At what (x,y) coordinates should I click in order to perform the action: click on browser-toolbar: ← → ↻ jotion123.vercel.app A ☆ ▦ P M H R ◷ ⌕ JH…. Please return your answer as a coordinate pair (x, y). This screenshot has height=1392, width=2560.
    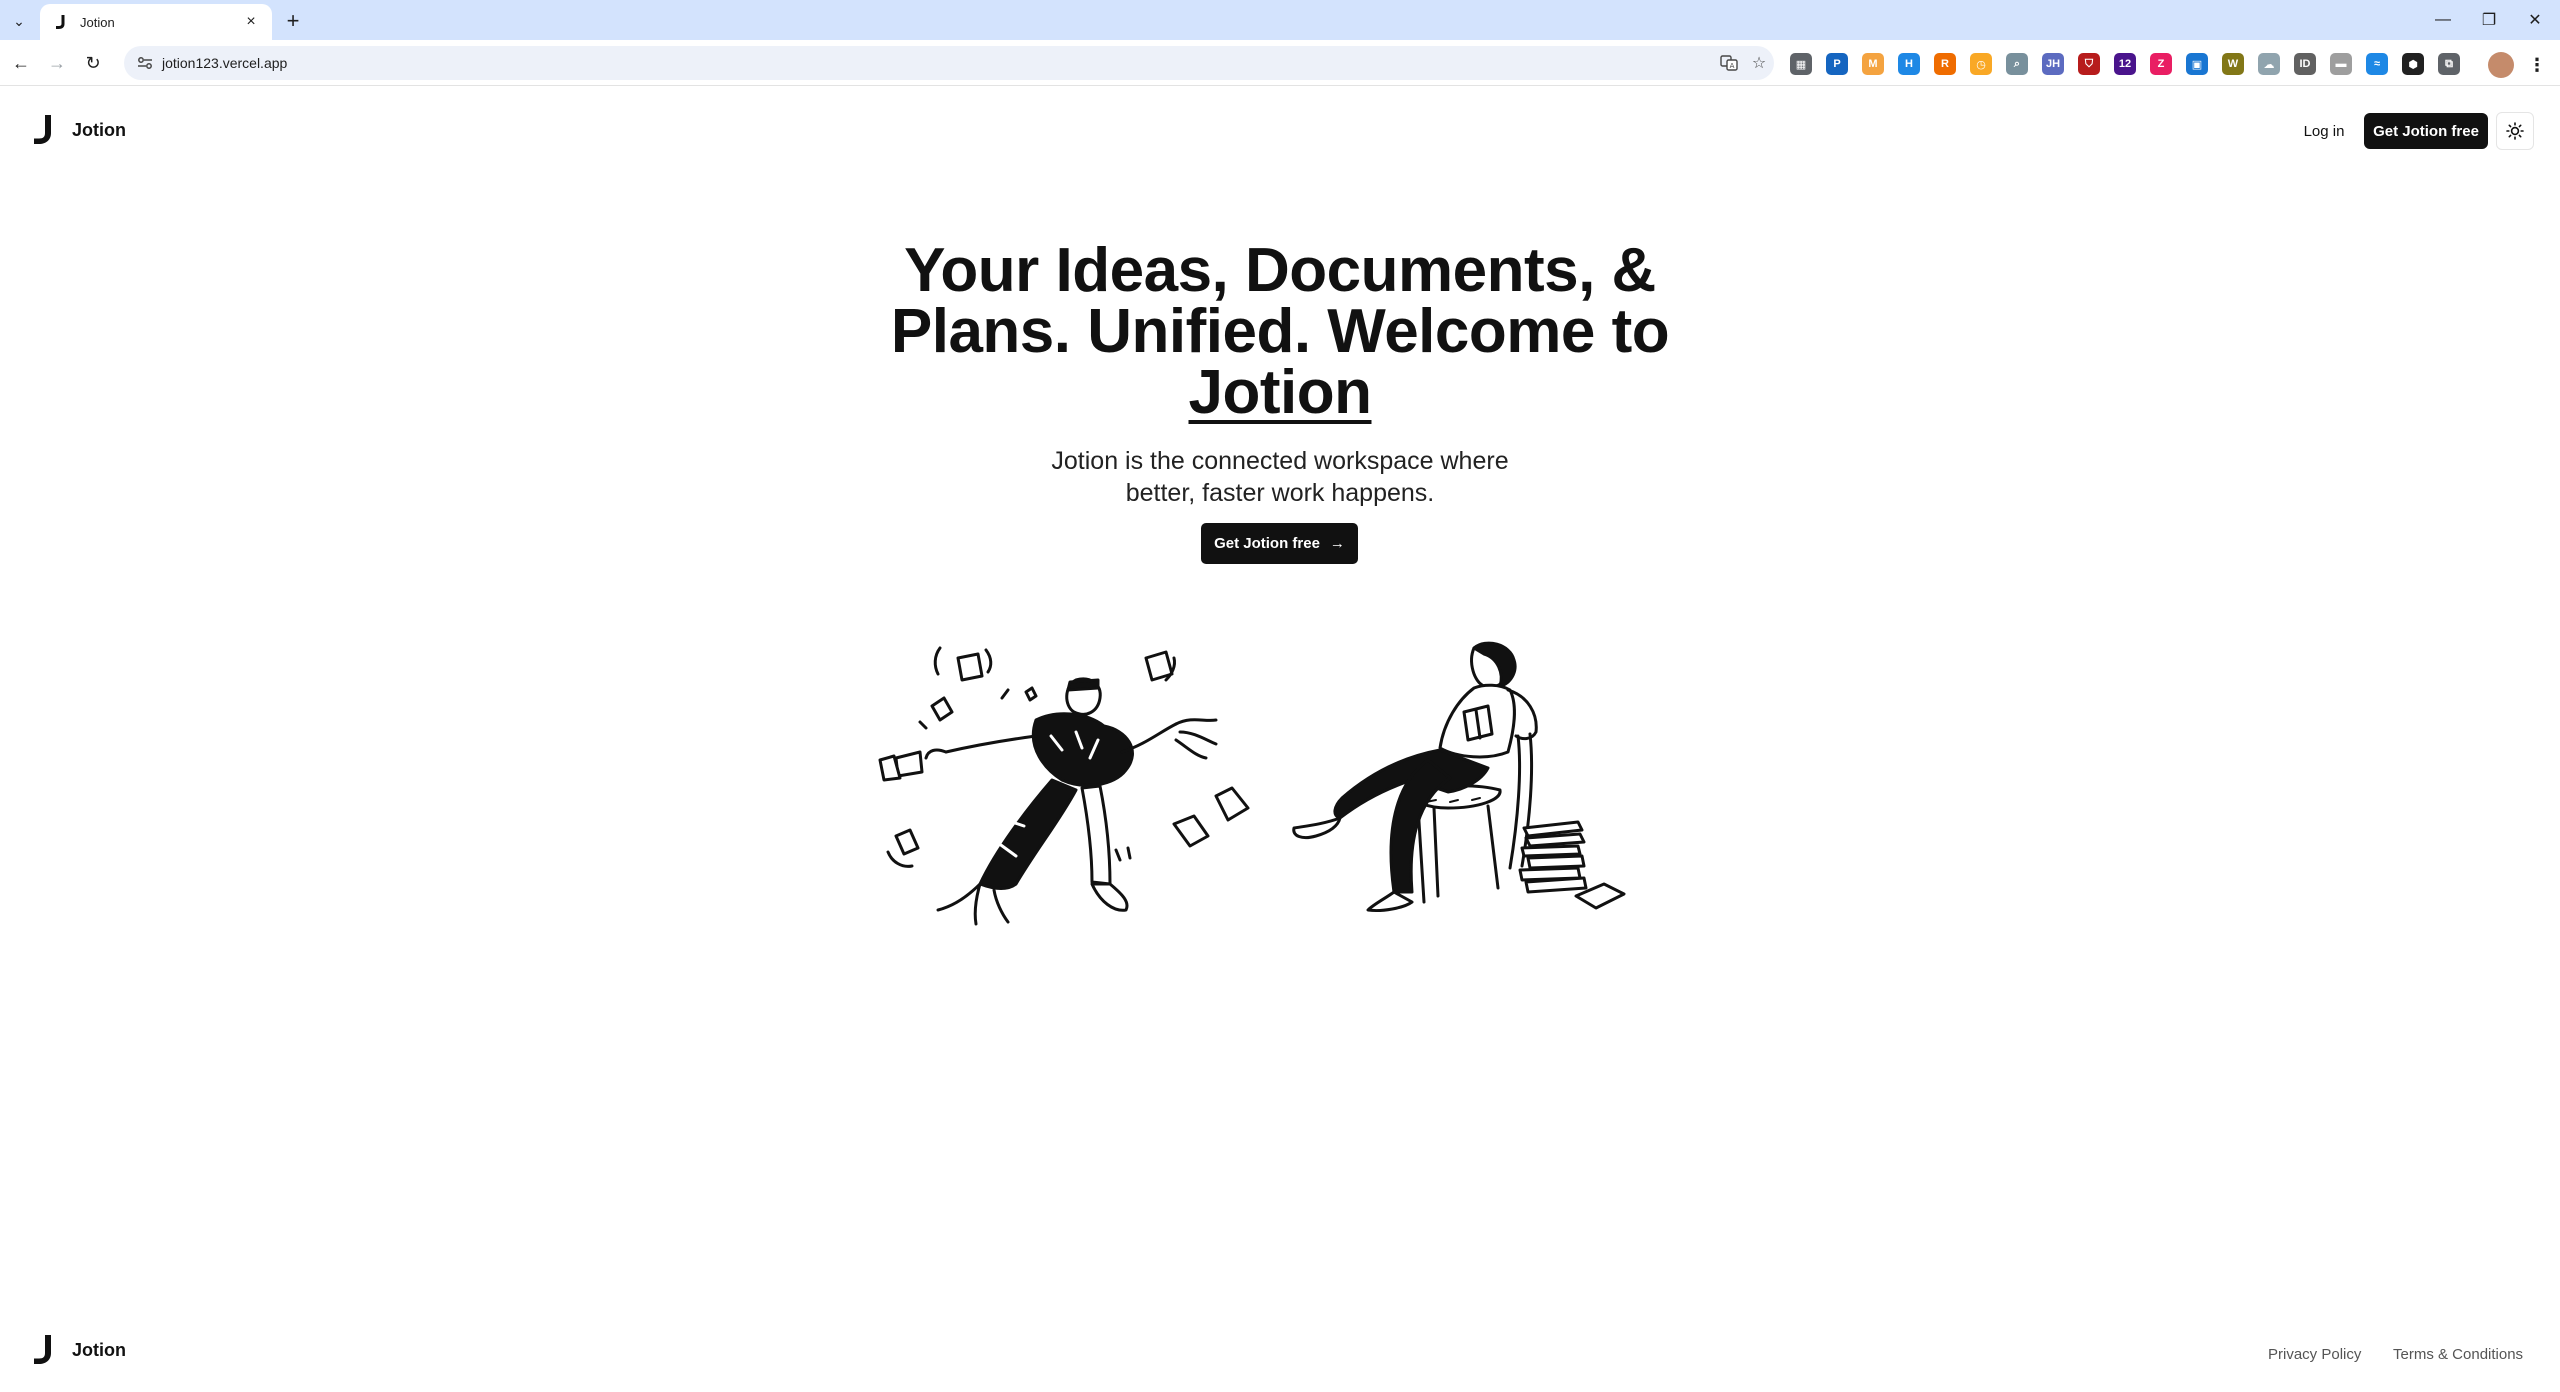
    Looking at the image, I should click on (1280, 63).